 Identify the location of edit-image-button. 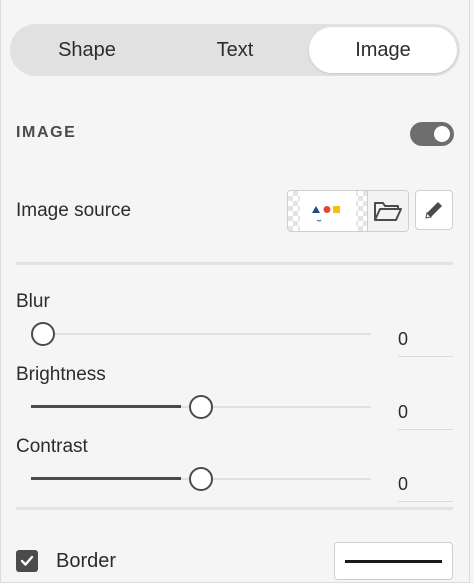
(434, 210).